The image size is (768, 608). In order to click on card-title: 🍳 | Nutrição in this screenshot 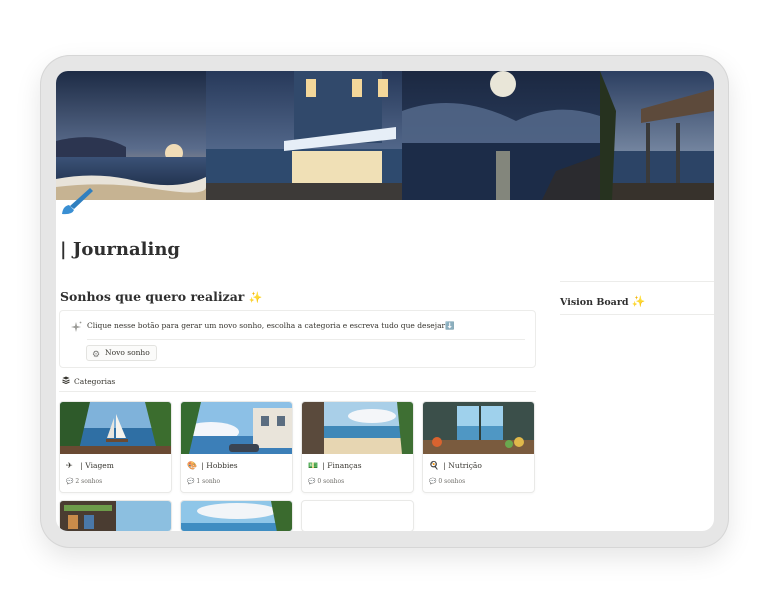, I will do `click(455, 465)`.